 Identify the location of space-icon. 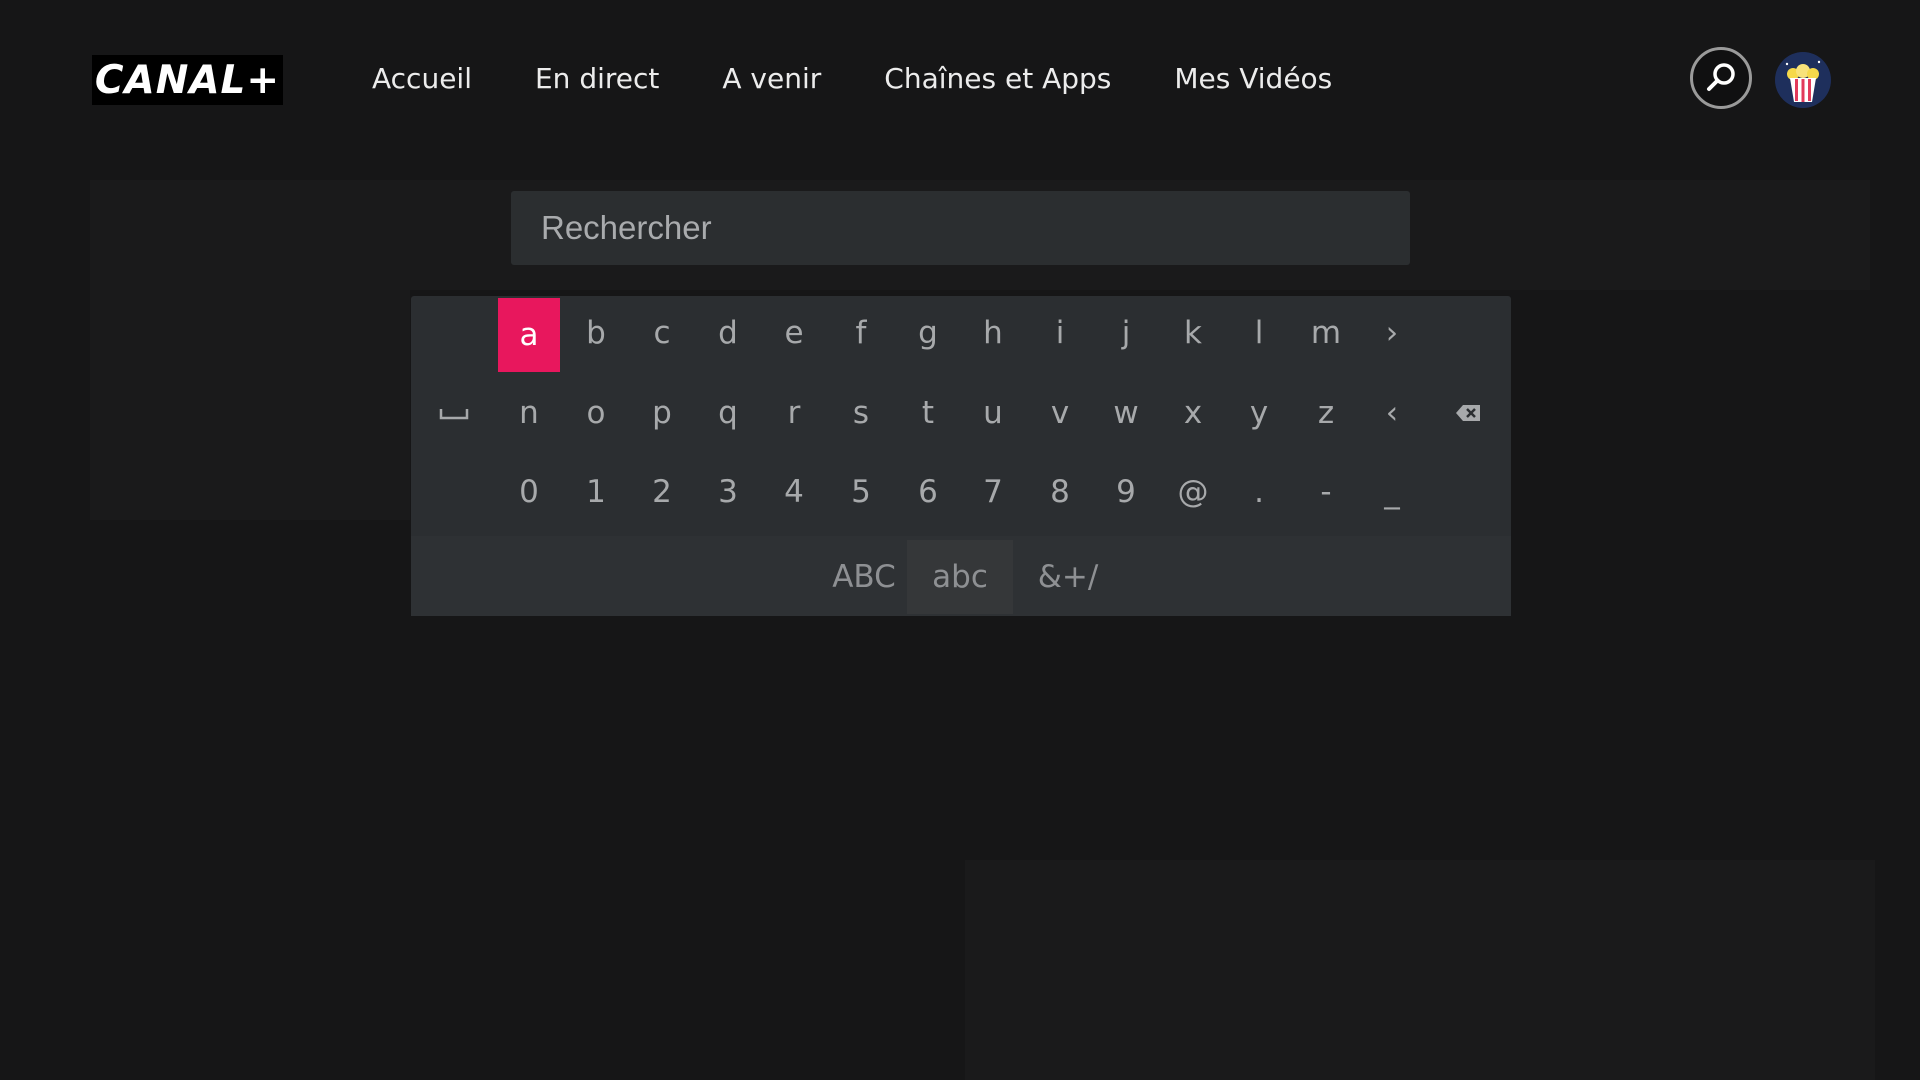
(454, 414).